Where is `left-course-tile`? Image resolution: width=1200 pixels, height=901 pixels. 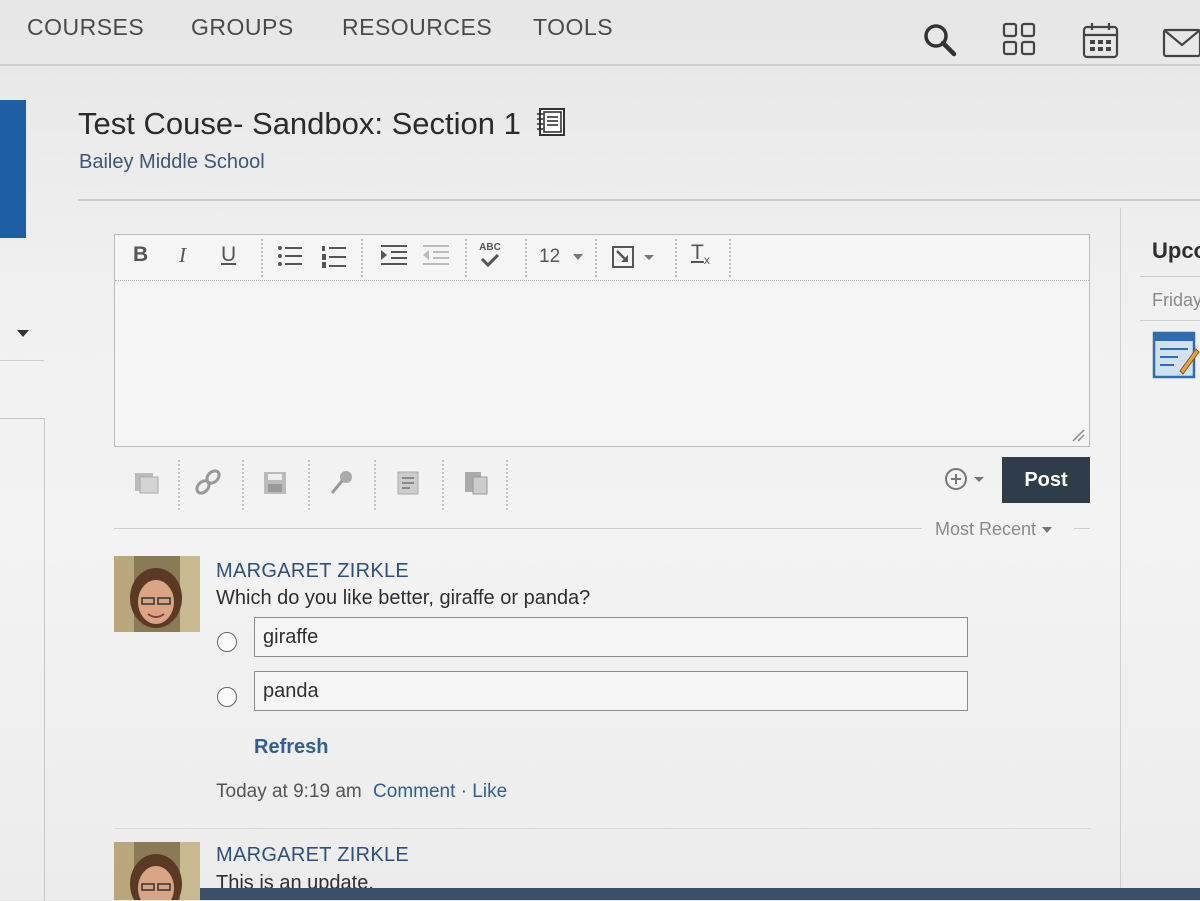 left-course-tile is located at coordinates (13, 169).